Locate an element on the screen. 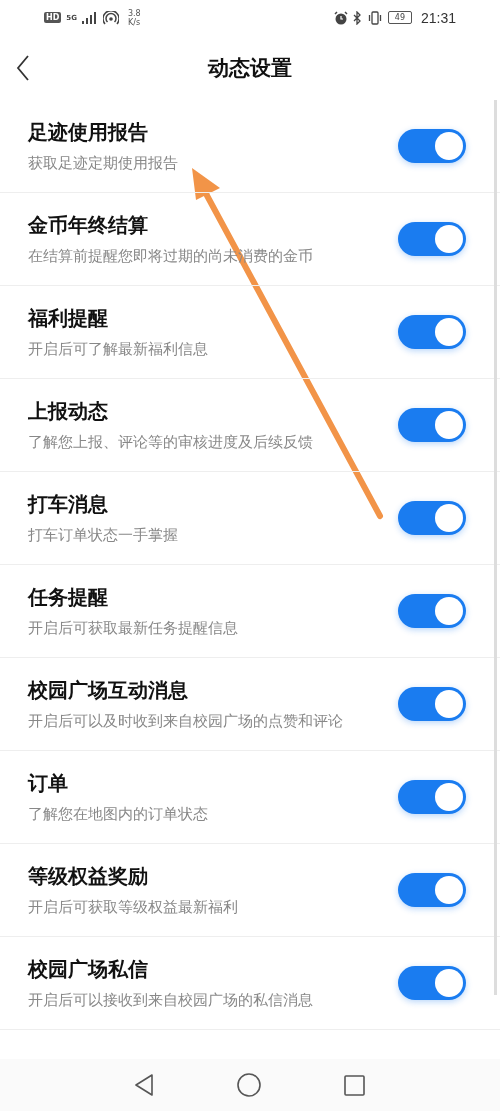 The height and width of the screenshot is (1111, 500). setting-title: 等级权益奖励 is located at coordinates (88, 876).